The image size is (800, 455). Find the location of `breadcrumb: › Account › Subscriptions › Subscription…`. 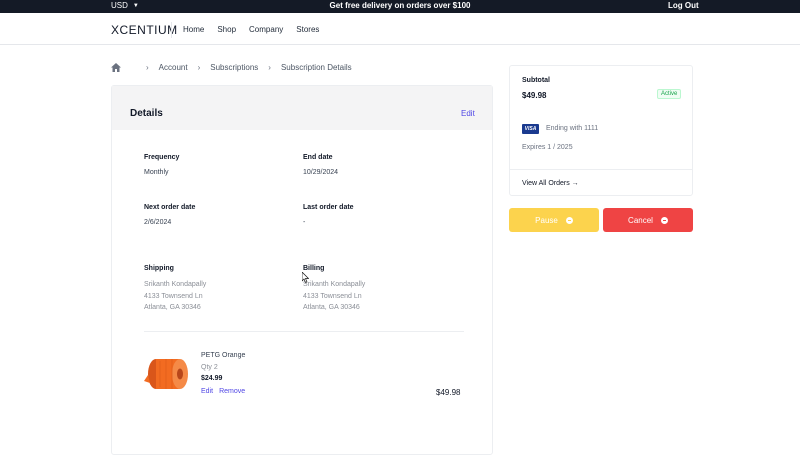

breadcrumb: › Account › Subscriptions › Subscription… is located at coordinates (231, 67).